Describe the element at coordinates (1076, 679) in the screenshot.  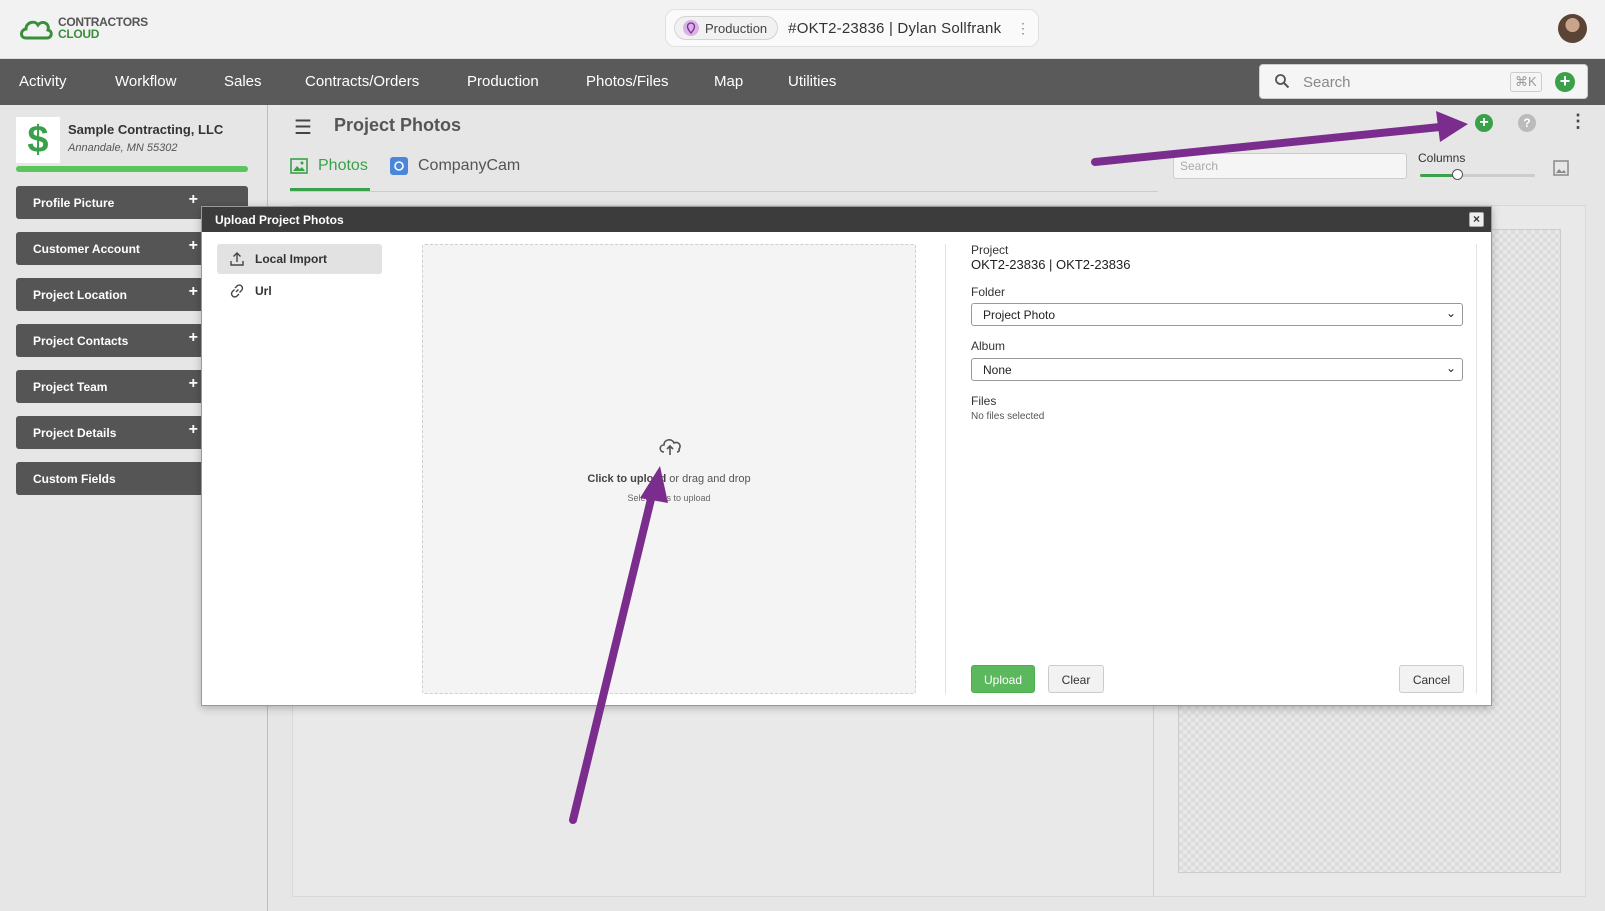
I see `clear-button: Clear` at that location.